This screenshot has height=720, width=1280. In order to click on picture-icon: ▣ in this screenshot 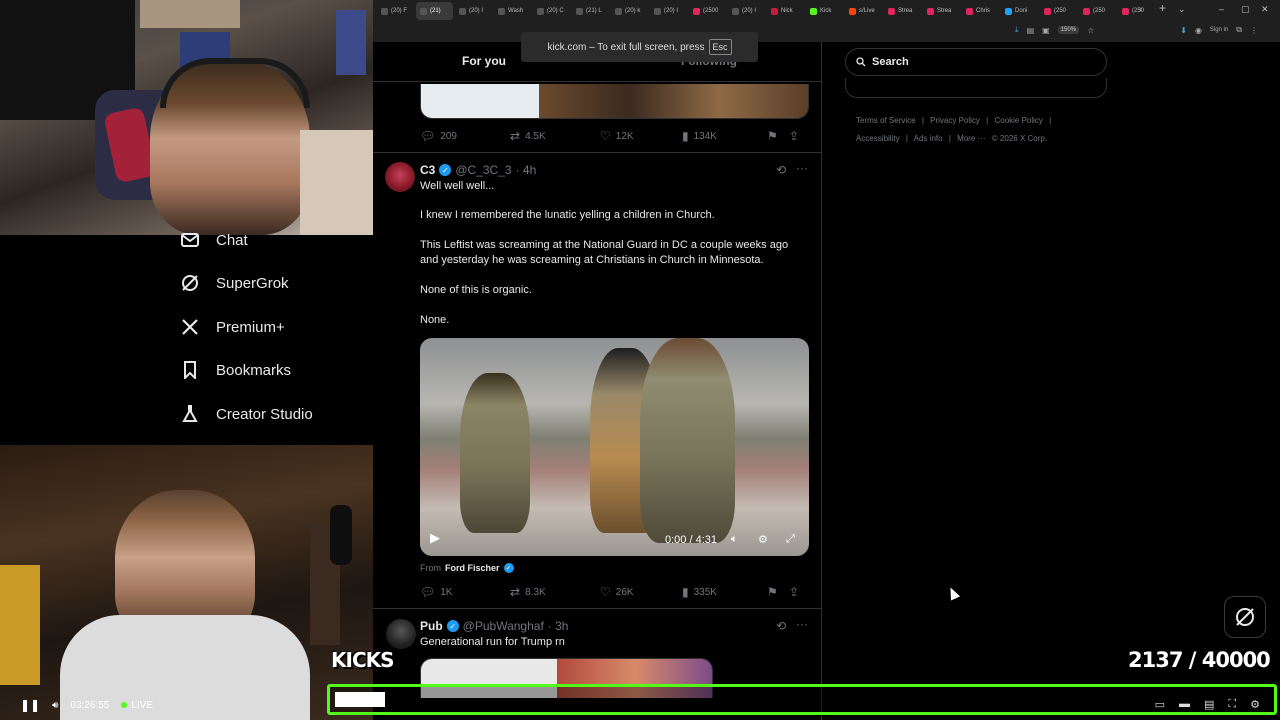, I will do `click(1046, 30)`.